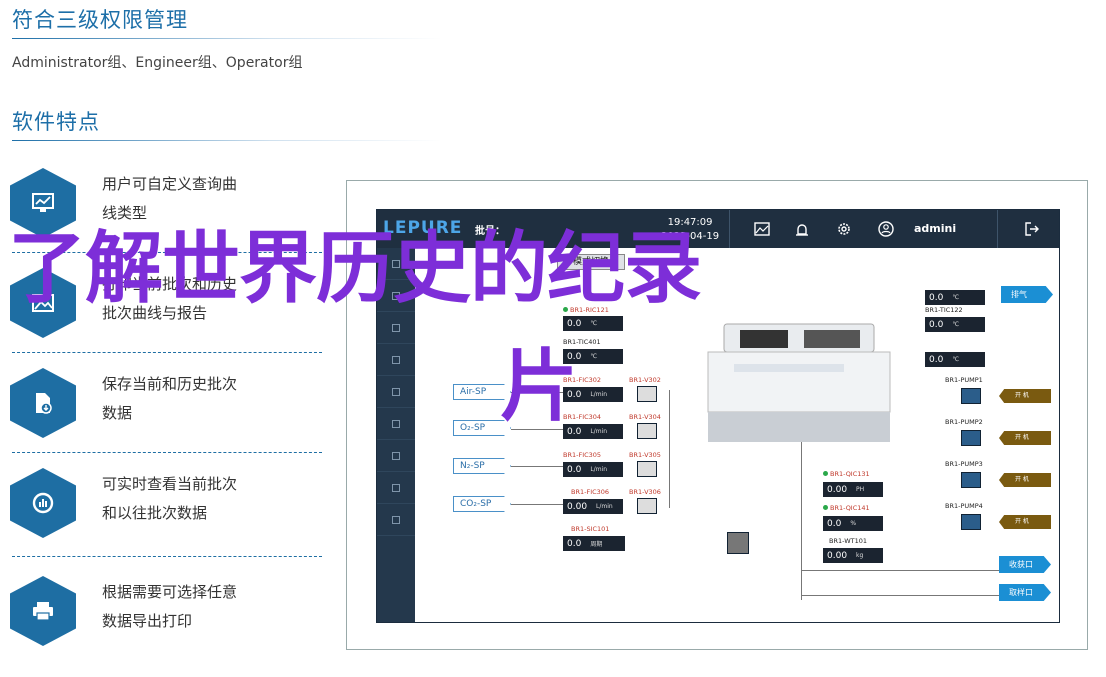  What do you see at coordinates (593, 469) in the screenshot?
I see `value-box: 0.0 L/min` at bounding box center [593, 469].